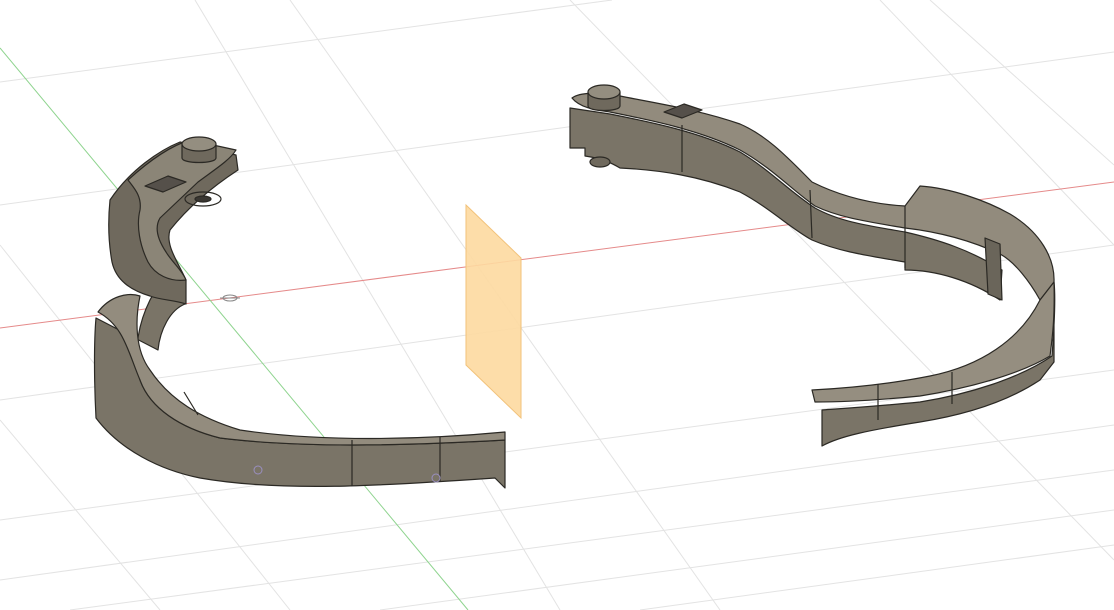 This screenshot has height=610, width=1114. I want to click on origin-marker, so click(230, 298).